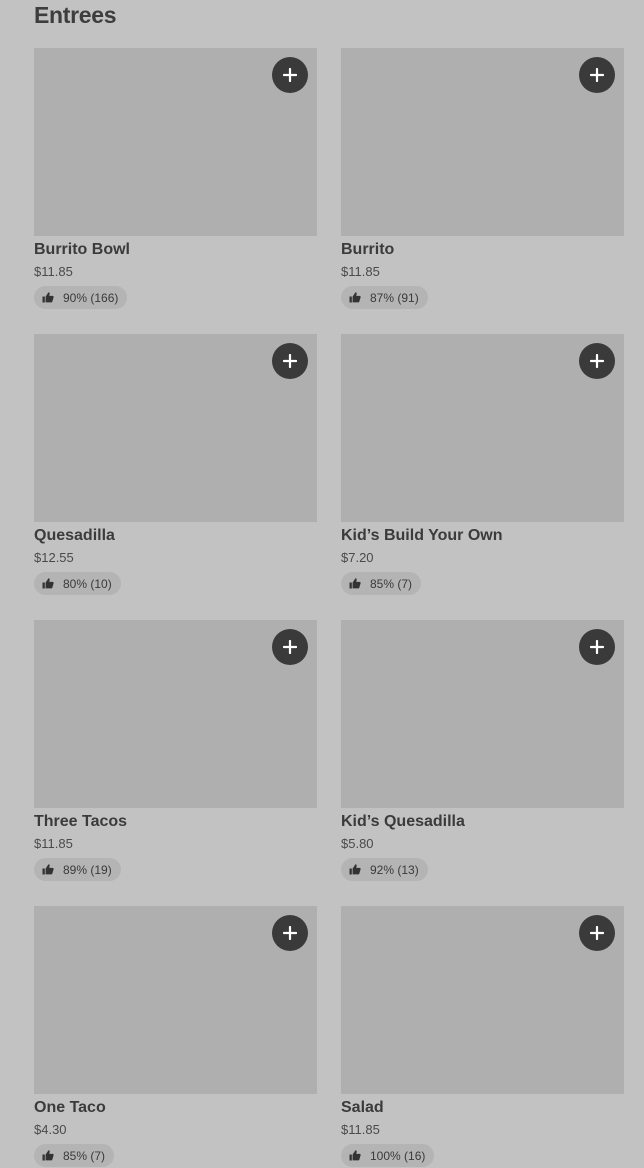  I want to click on rating-badge: 92% (13), so click(384, 869).